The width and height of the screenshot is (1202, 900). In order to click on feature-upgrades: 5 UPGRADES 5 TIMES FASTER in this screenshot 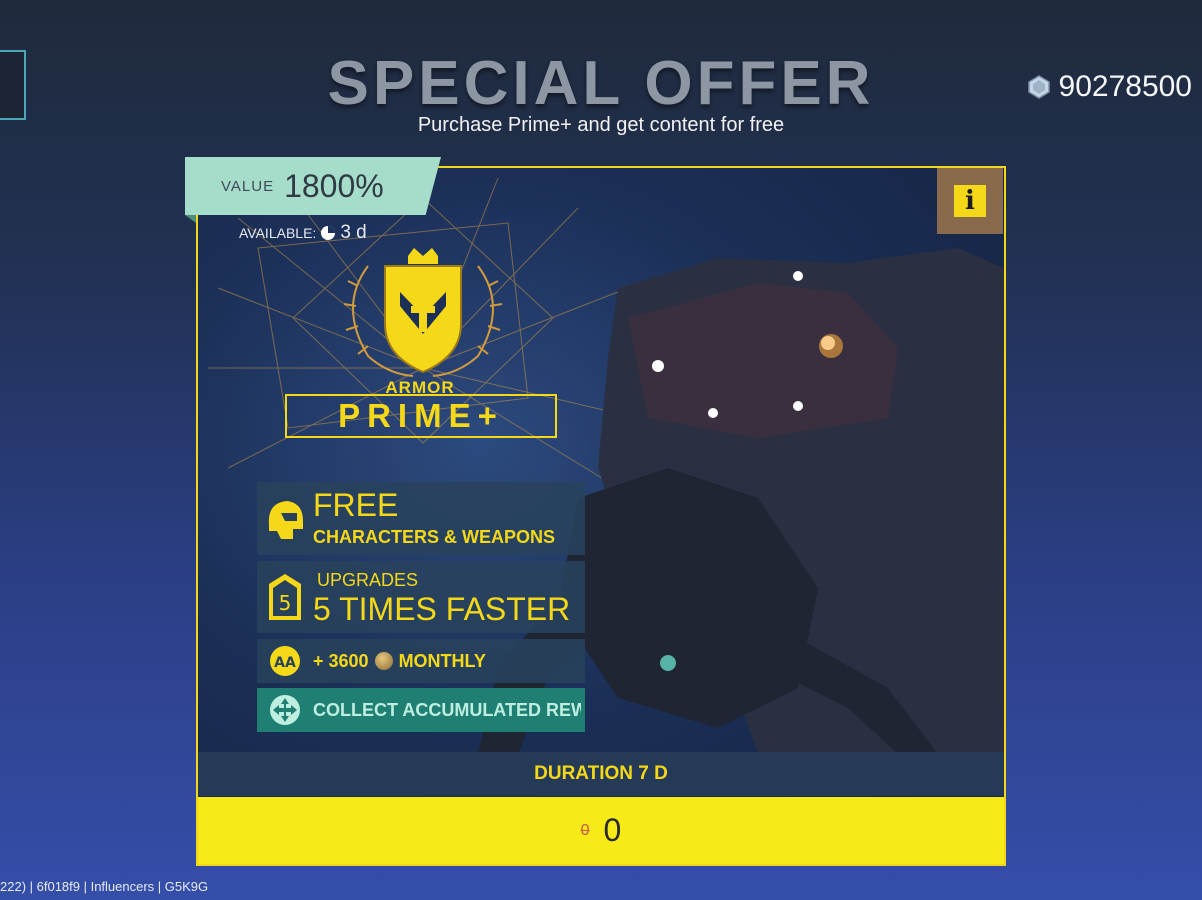, I will do `click(421, 597)`.